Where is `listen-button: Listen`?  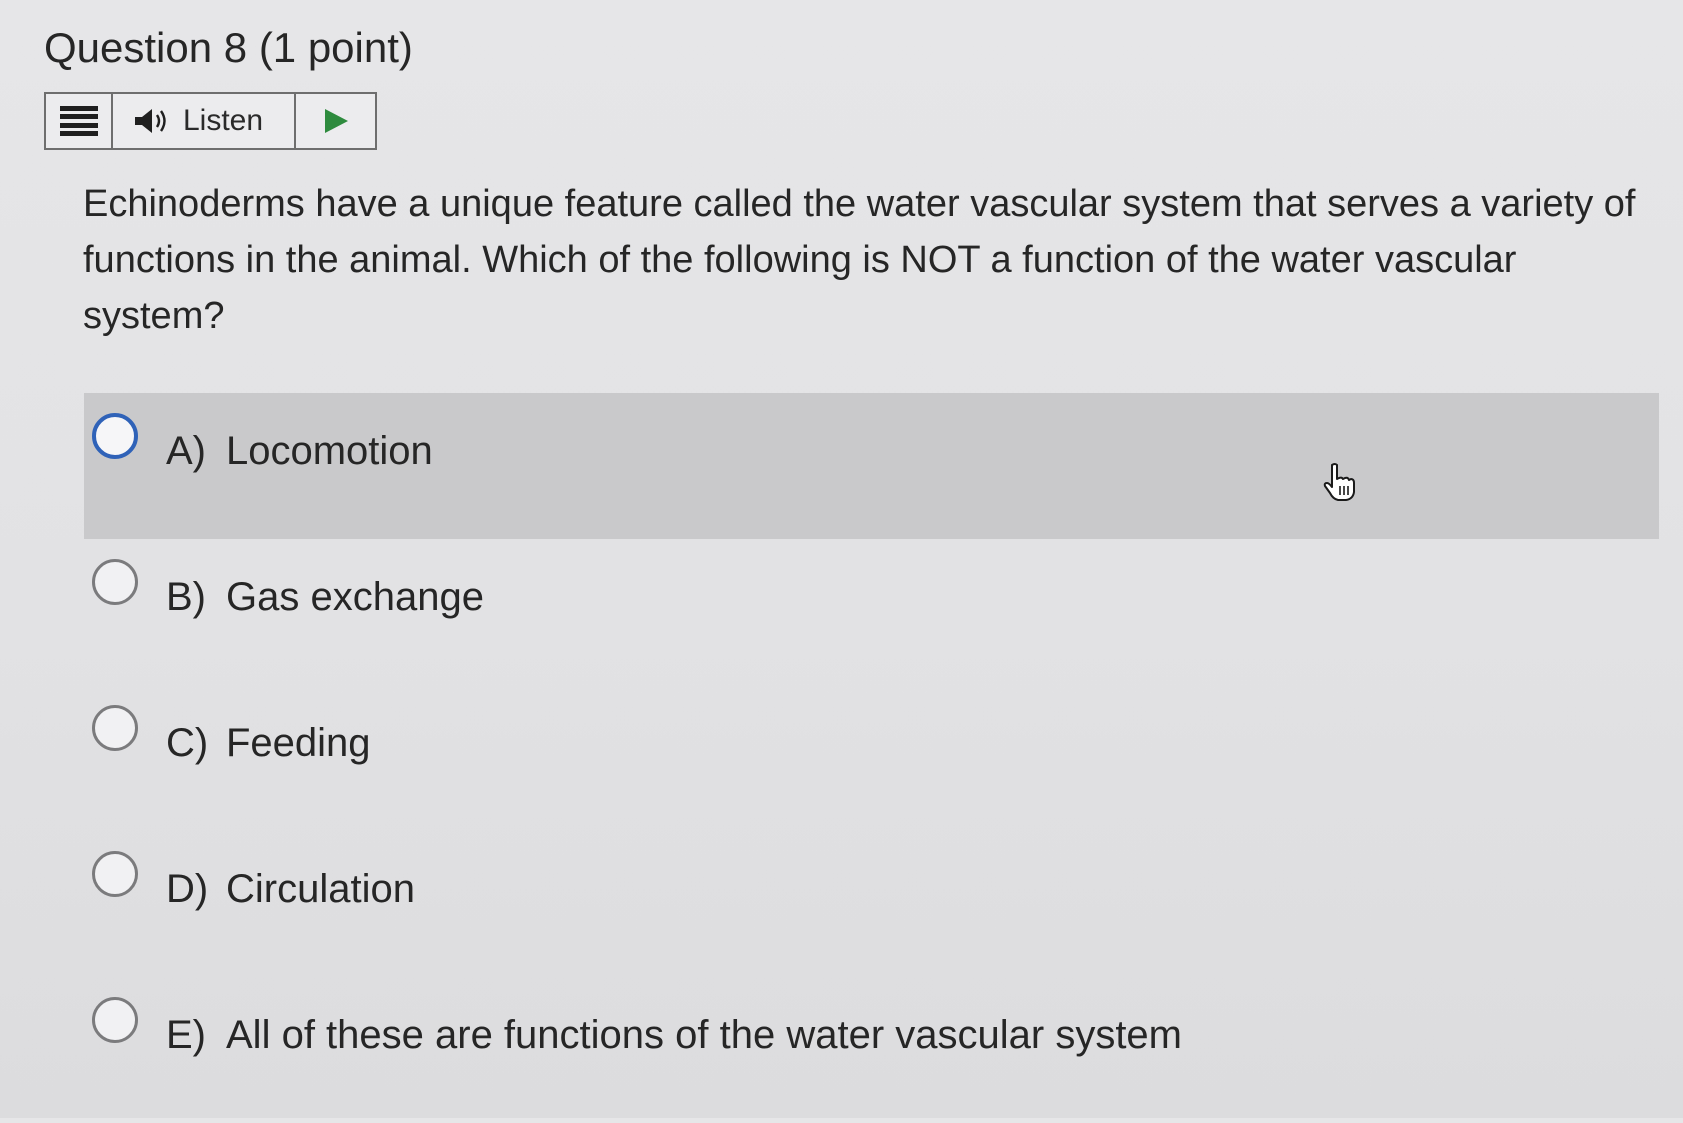
listen-button: Listen is located at coordinates (204, 121).